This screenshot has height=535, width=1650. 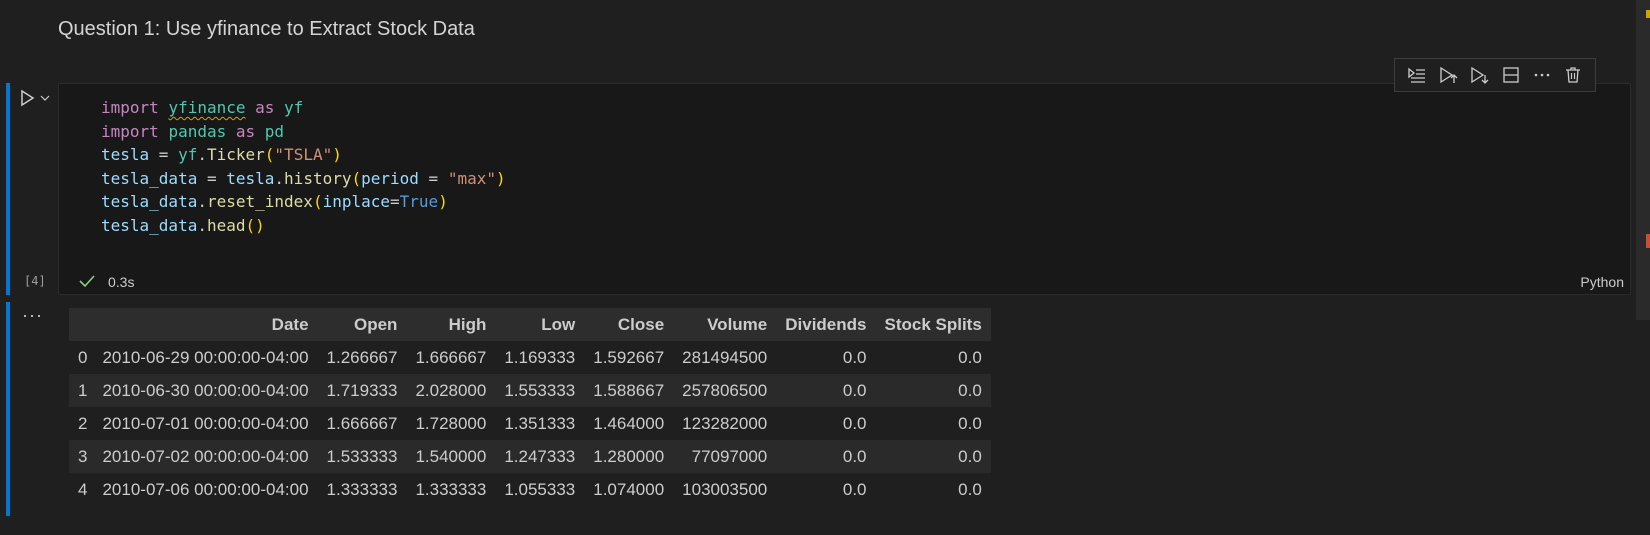 What do you see at coordinates (290, 324) in the screenshot?
I see `column-header: Date` at bounding box center [290, 324].